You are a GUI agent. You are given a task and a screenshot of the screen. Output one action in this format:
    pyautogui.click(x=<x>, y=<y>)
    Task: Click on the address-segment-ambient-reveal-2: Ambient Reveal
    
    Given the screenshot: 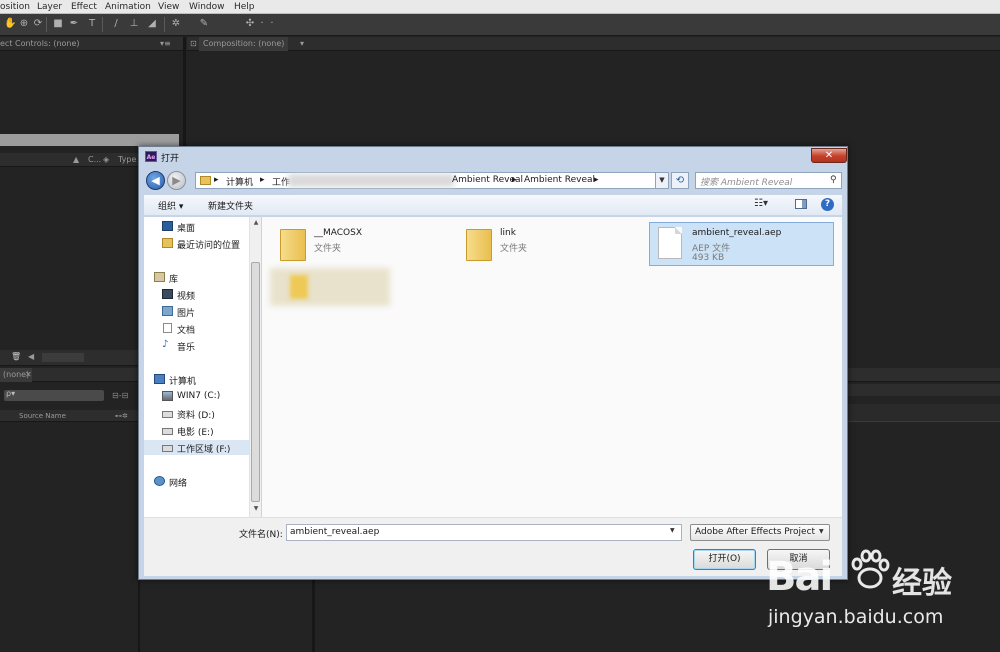 What is the action you would take?
    pyautogui.click(x=559, y=180)
    